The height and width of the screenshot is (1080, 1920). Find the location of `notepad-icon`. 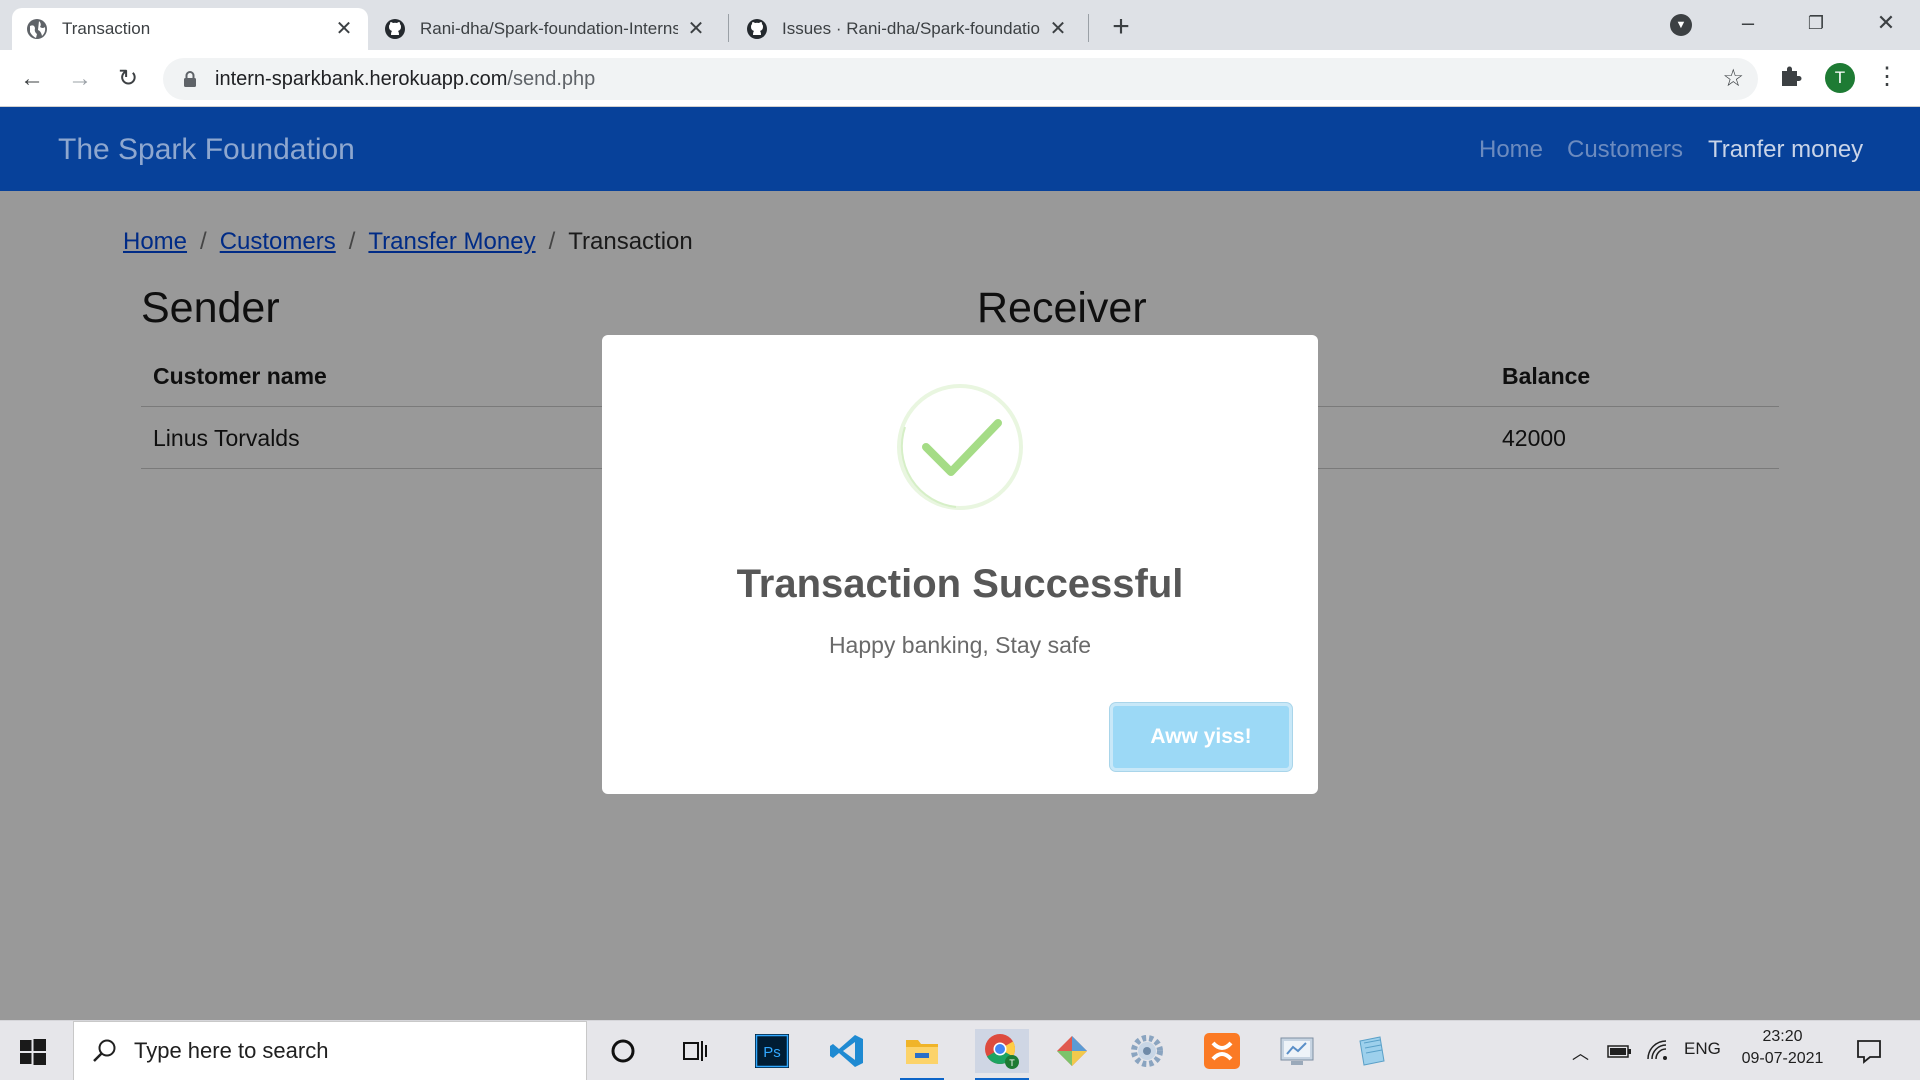

notepad-icon is located at coordinates (1372, 1051).